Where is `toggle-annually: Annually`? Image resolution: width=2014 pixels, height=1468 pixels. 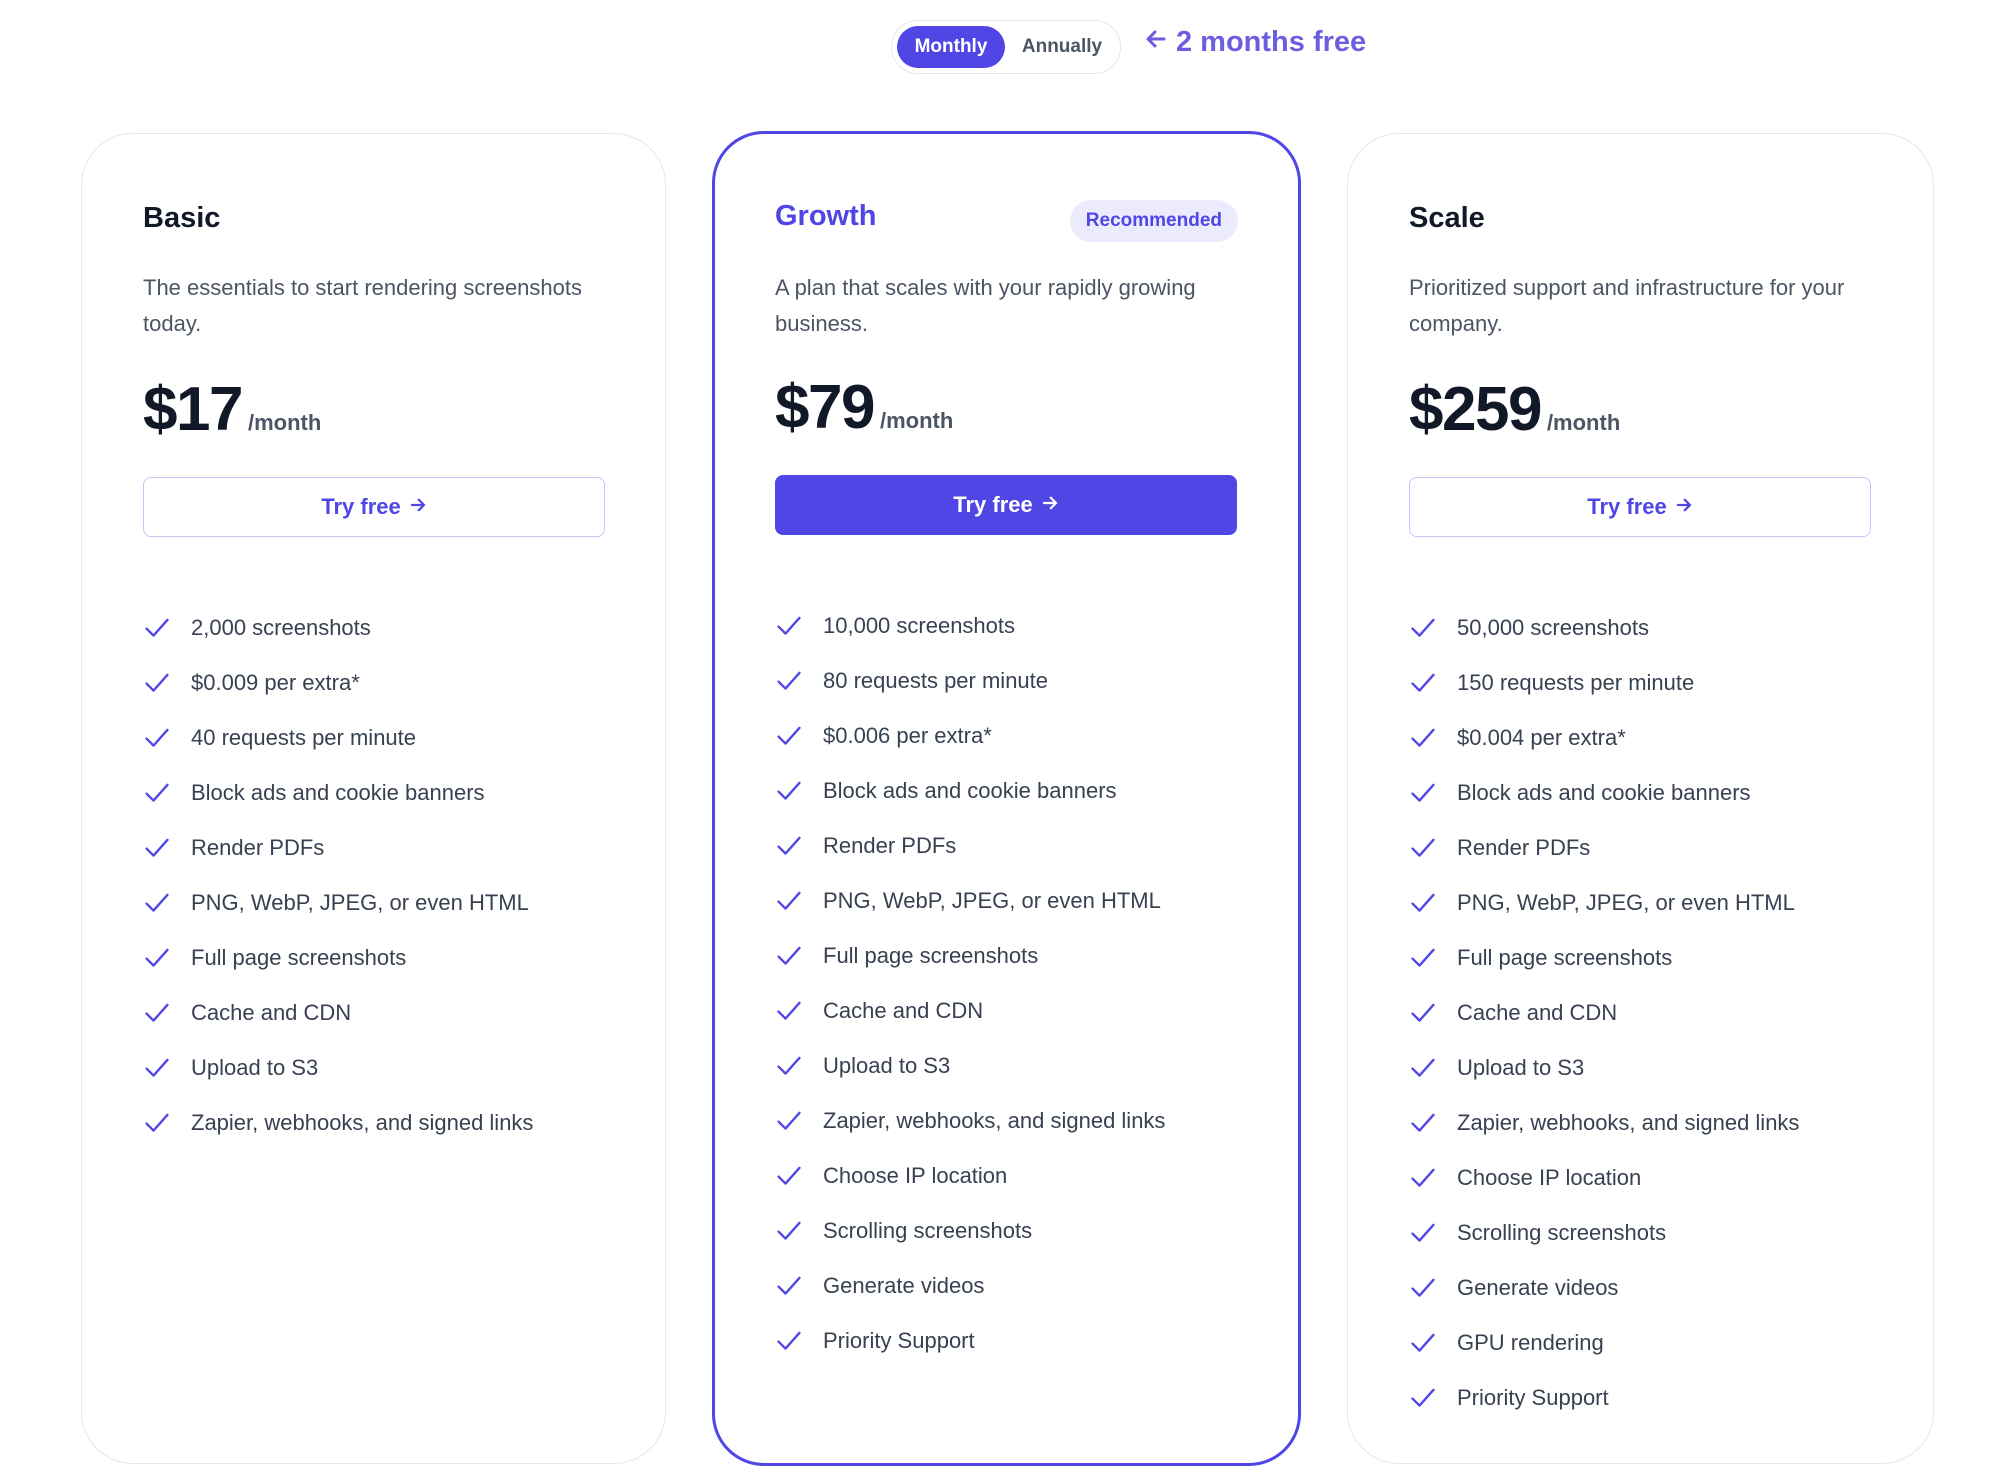 toggle-annually: Annually is located at coordinates (1062, 47).